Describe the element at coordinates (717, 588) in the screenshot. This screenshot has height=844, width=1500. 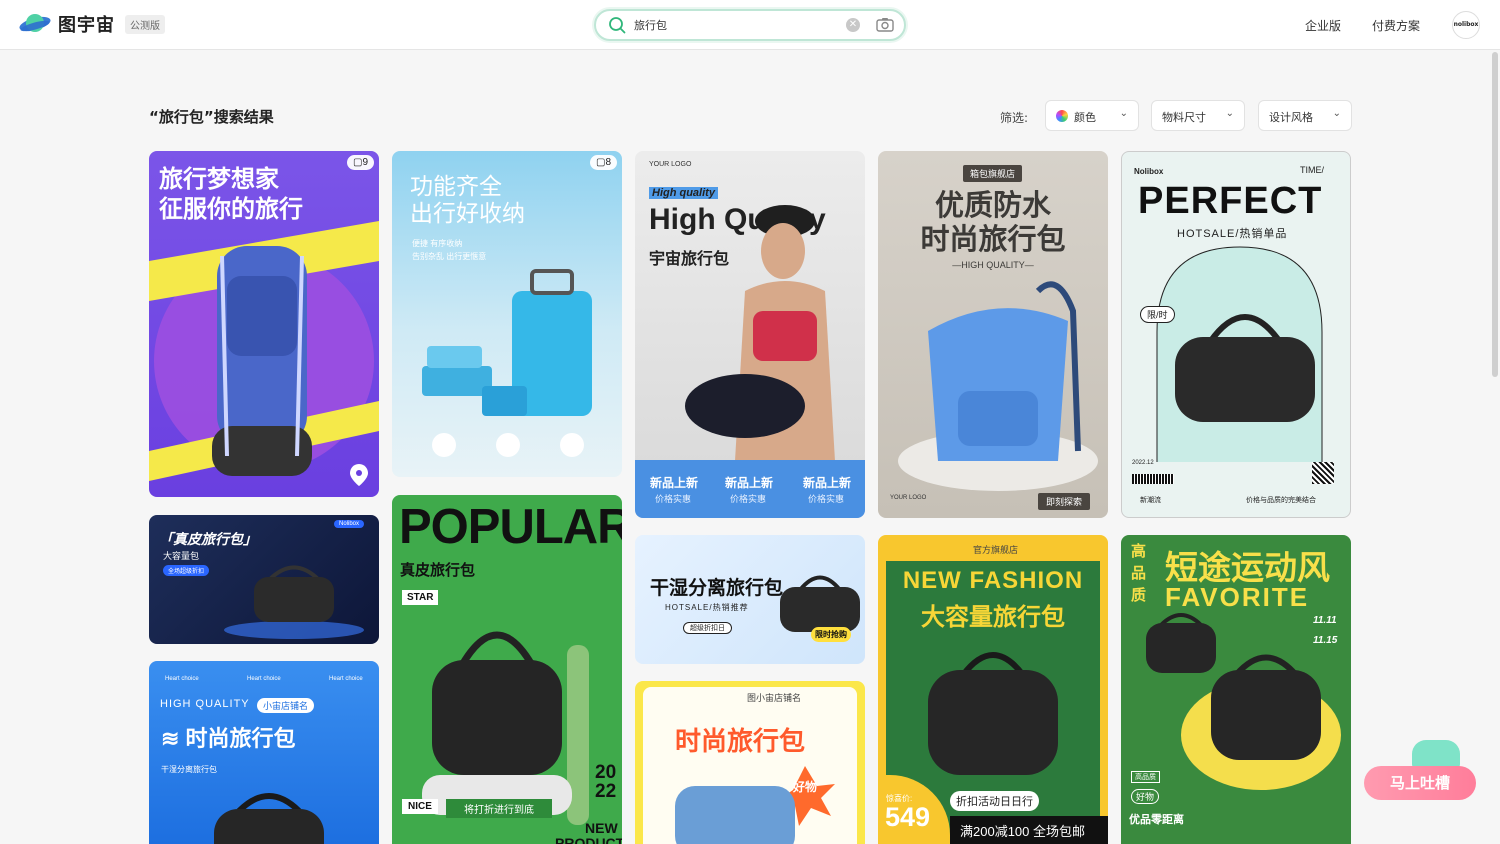
I see `card-headline: 干湿分离旅行包` at that location.